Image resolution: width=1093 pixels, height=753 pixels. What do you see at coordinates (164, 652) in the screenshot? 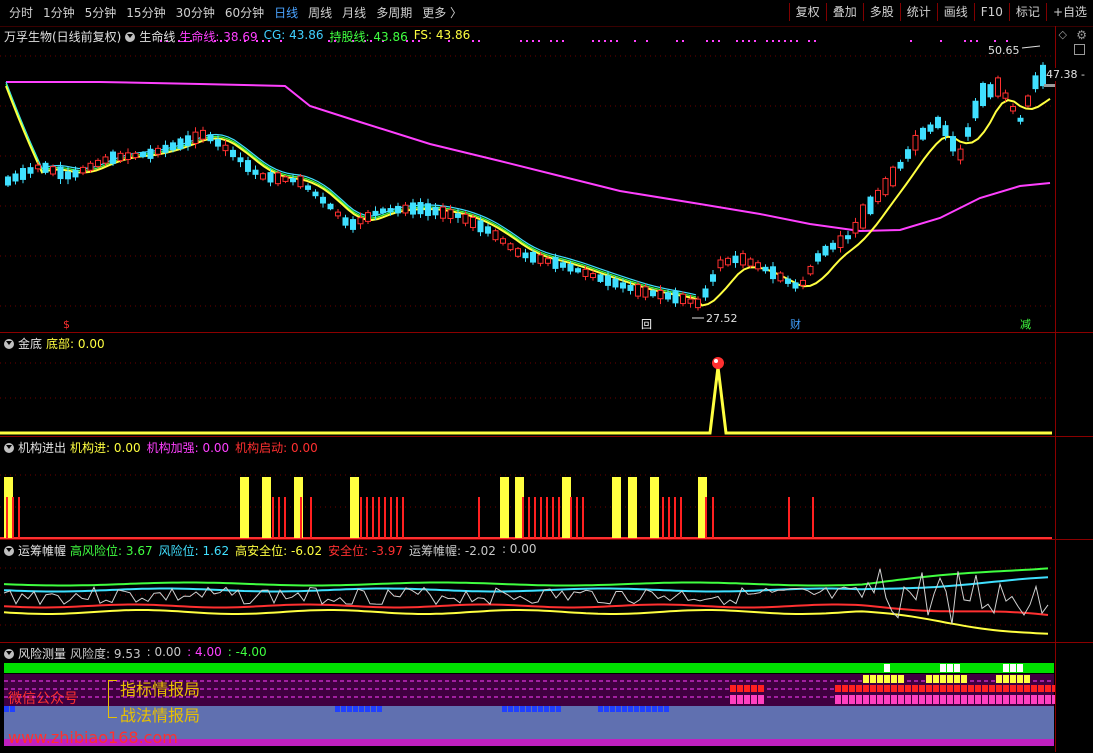
I see `indicator-readout: : 0.00` at bounding box center [164, 652].